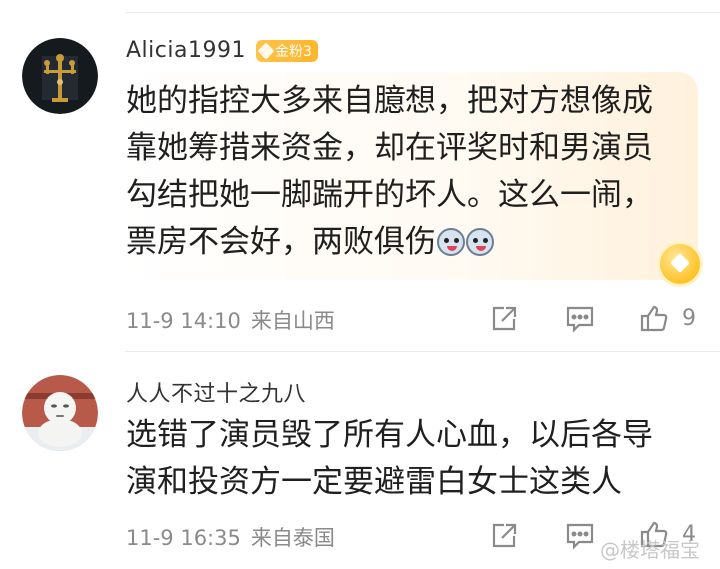 This screenshot has width=720, height=569. Describe the element at coordinates (216, 392) in the screenshot. I see `username: 人人不过十之九八` at that location.